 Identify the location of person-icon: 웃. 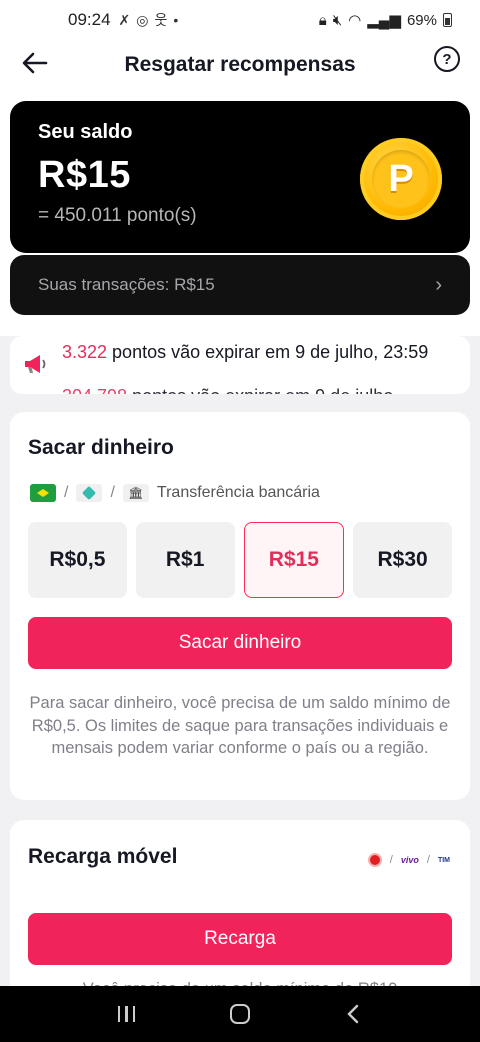
(161, 20).